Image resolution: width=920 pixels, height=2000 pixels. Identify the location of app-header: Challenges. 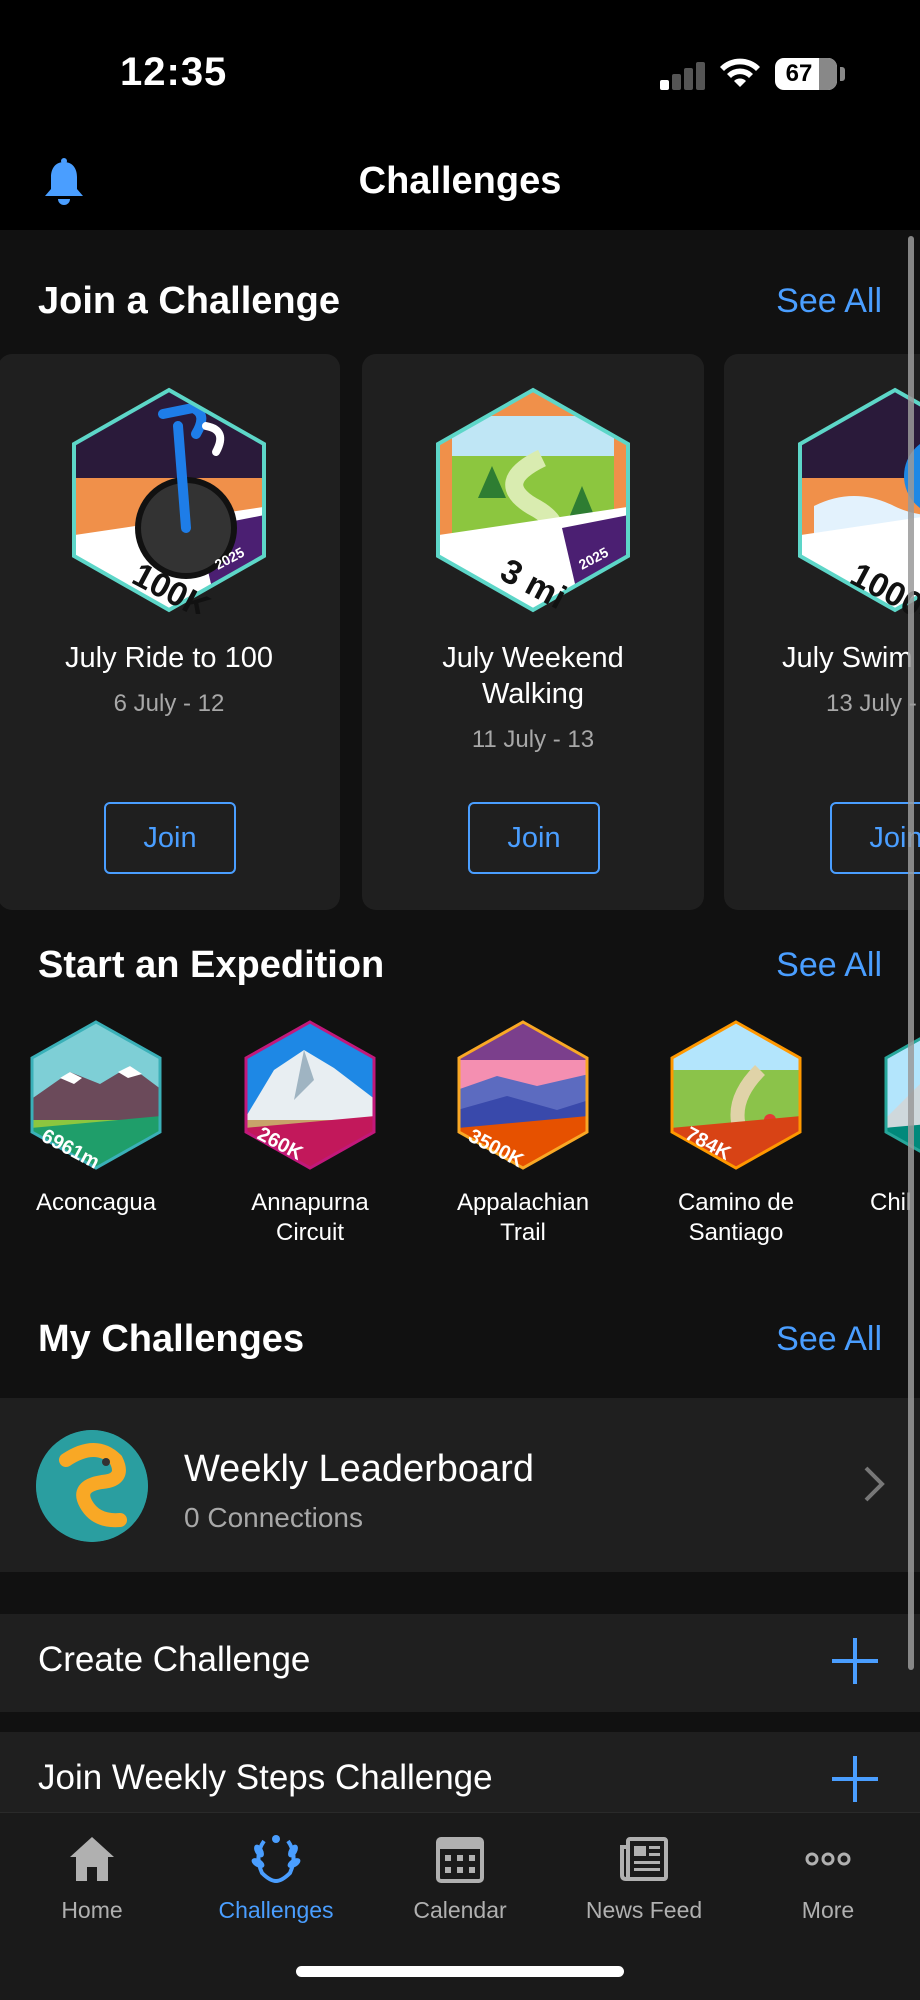
(460, 185).